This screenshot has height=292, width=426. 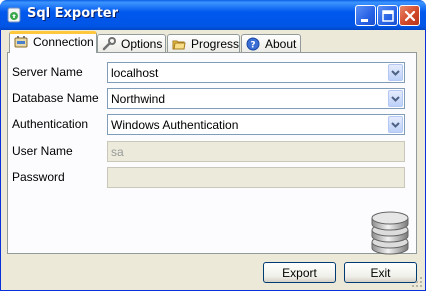 I want to click on export-button: Export, so click(x=299, y=272).